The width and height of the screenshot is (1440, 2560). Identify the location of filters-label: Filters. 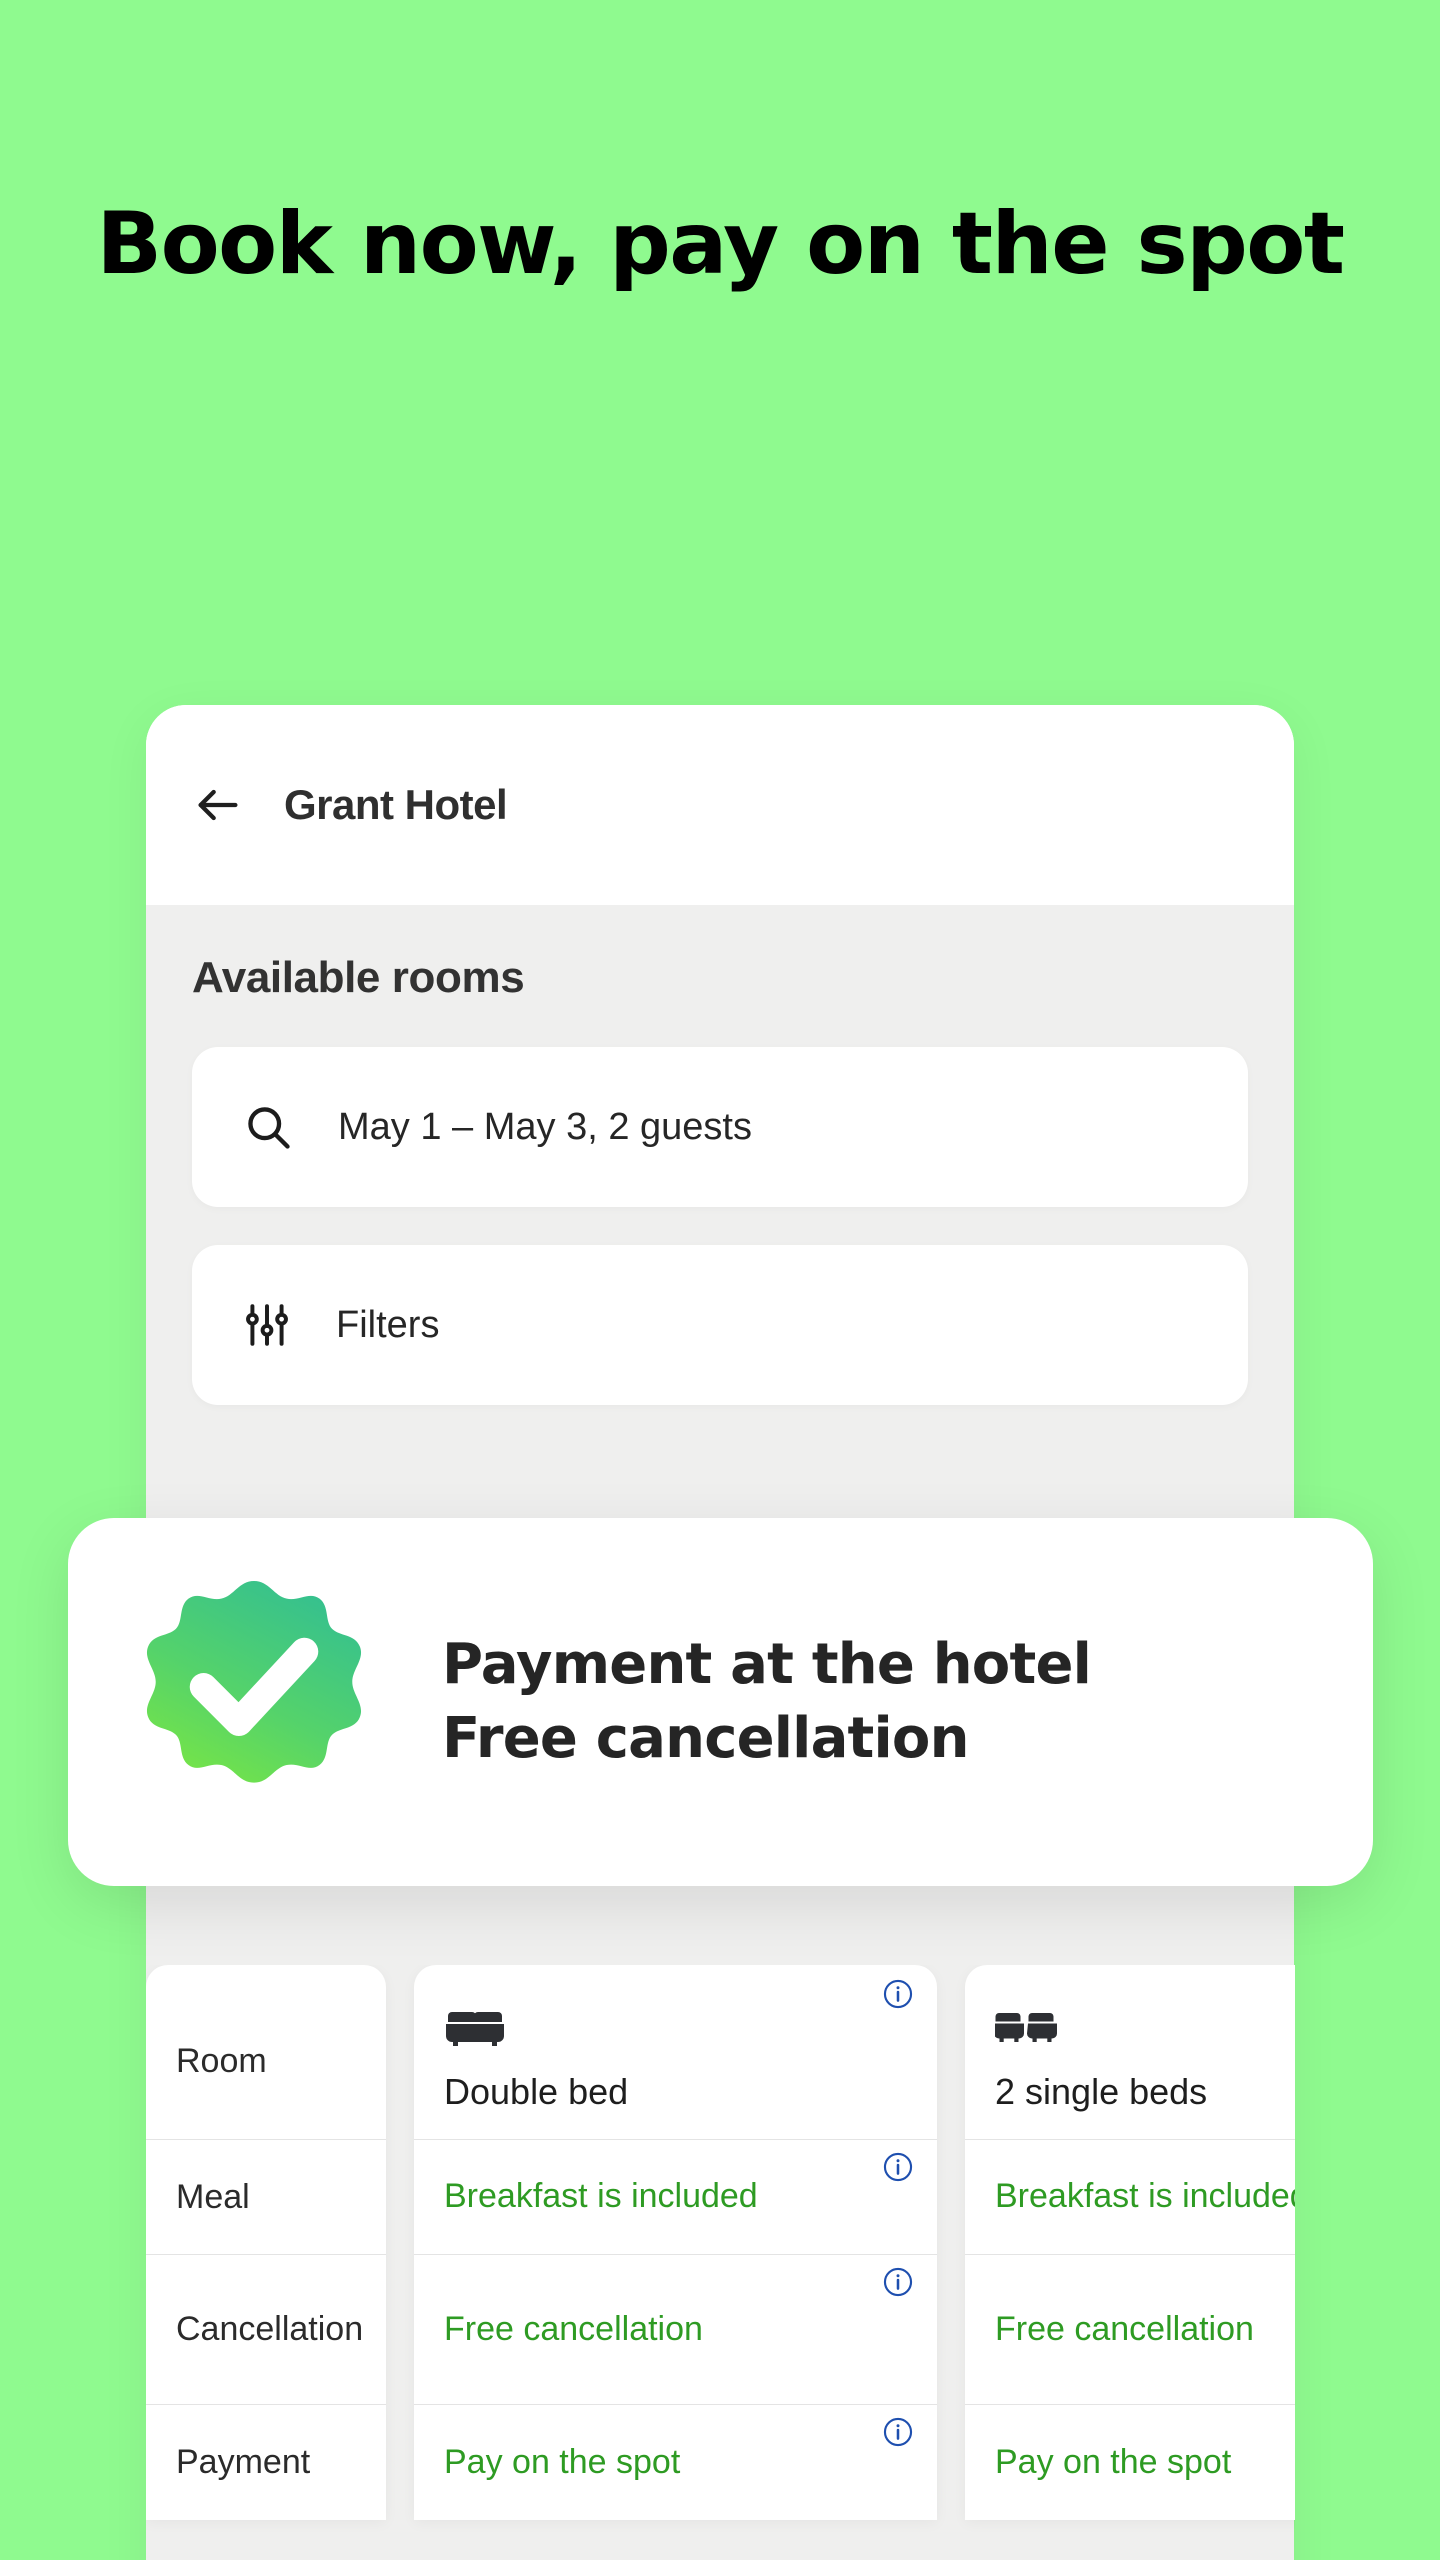
(388, 1324).